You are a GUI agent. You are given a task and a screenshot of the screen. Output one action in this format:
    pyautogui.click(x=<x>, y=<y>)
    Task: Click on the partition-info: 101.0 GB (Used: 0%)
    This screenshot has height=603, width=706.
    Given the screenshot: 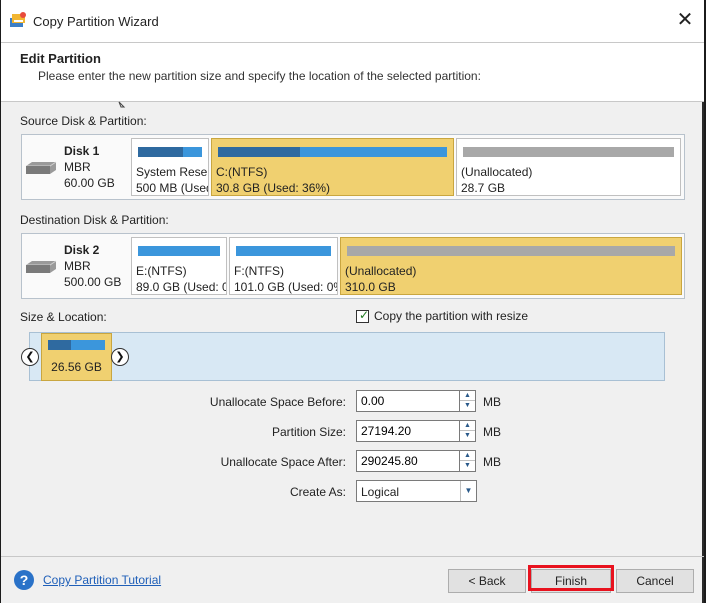 What is the action you would take?
    pyautogui.click(x=286, y=287)
    